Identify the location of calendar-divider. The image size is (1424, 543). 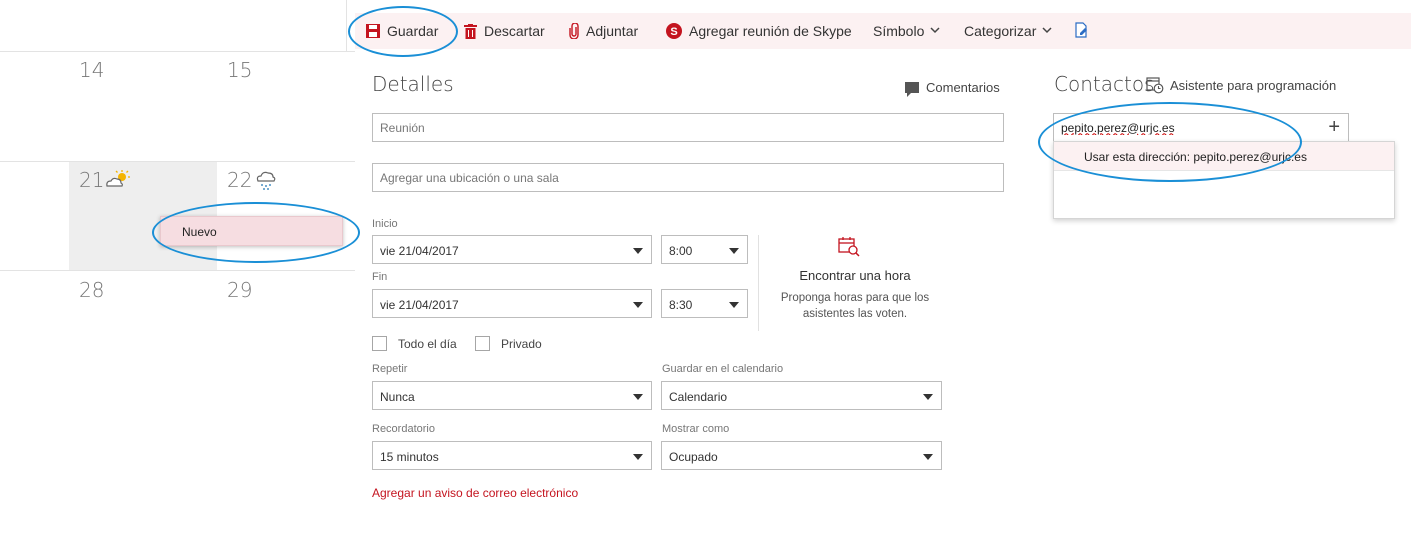
(177, 51).